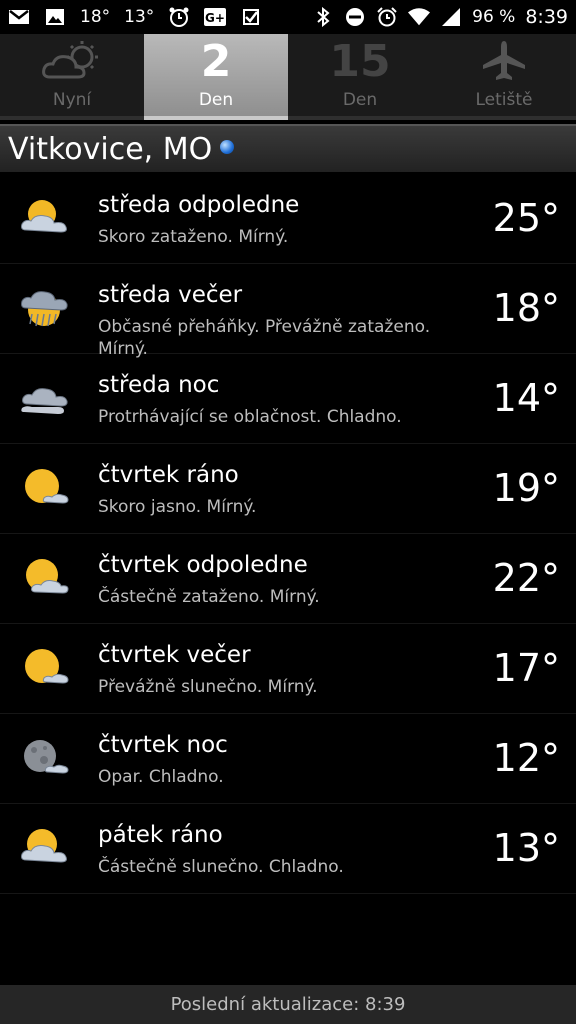 This screenshot has width=576, height=1024. Describe the element at coordinates (19, 17) in the screenshot. I see `gmail-icon` at that location.